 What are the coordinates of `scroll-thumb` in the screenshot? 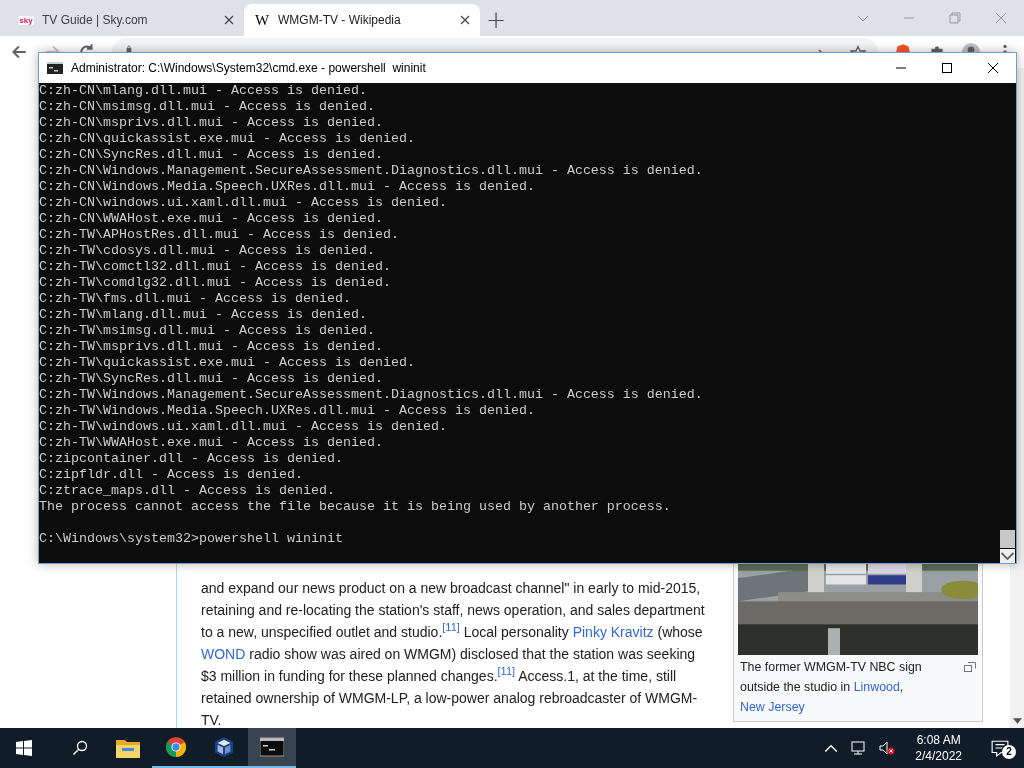 It's located at (1007, 539).